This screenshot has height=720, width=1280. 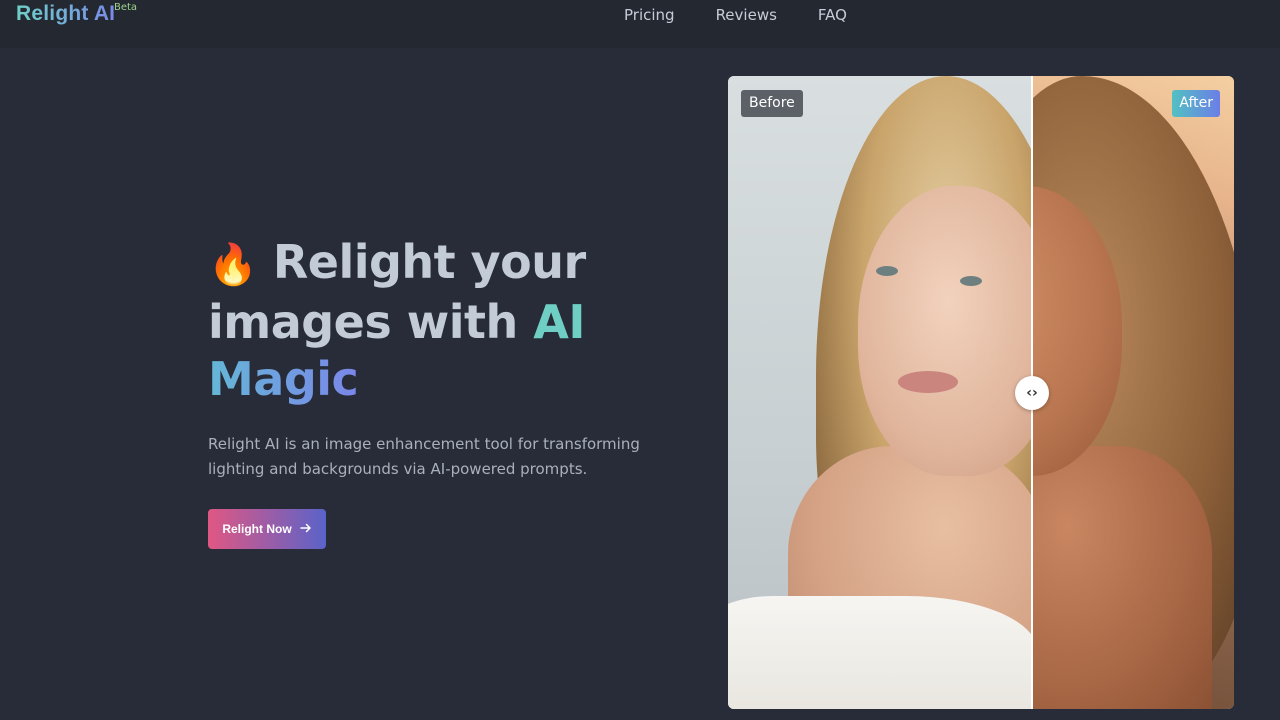 I want to click on fire-icon: 🔥, so click(x=233, y=265).